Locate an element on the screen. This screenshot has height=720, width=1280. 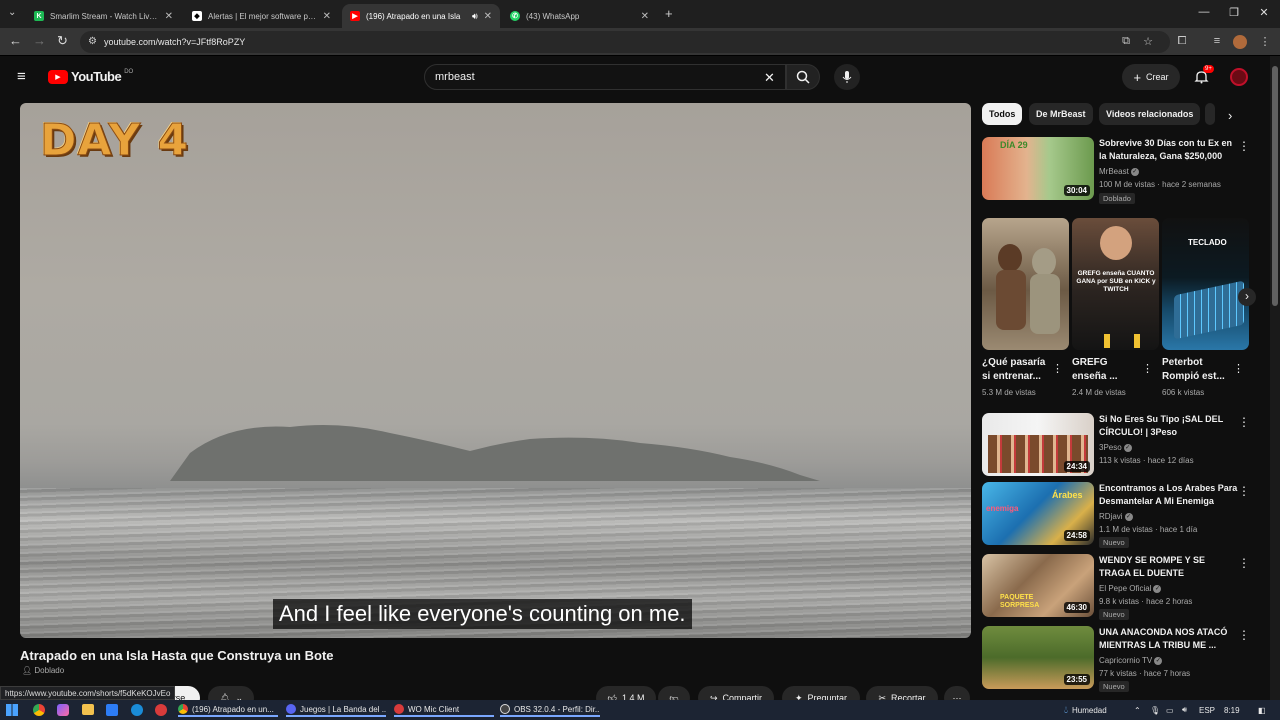
weather-widget: 💧︎ Humedad is located at coordinates (1097, 710).